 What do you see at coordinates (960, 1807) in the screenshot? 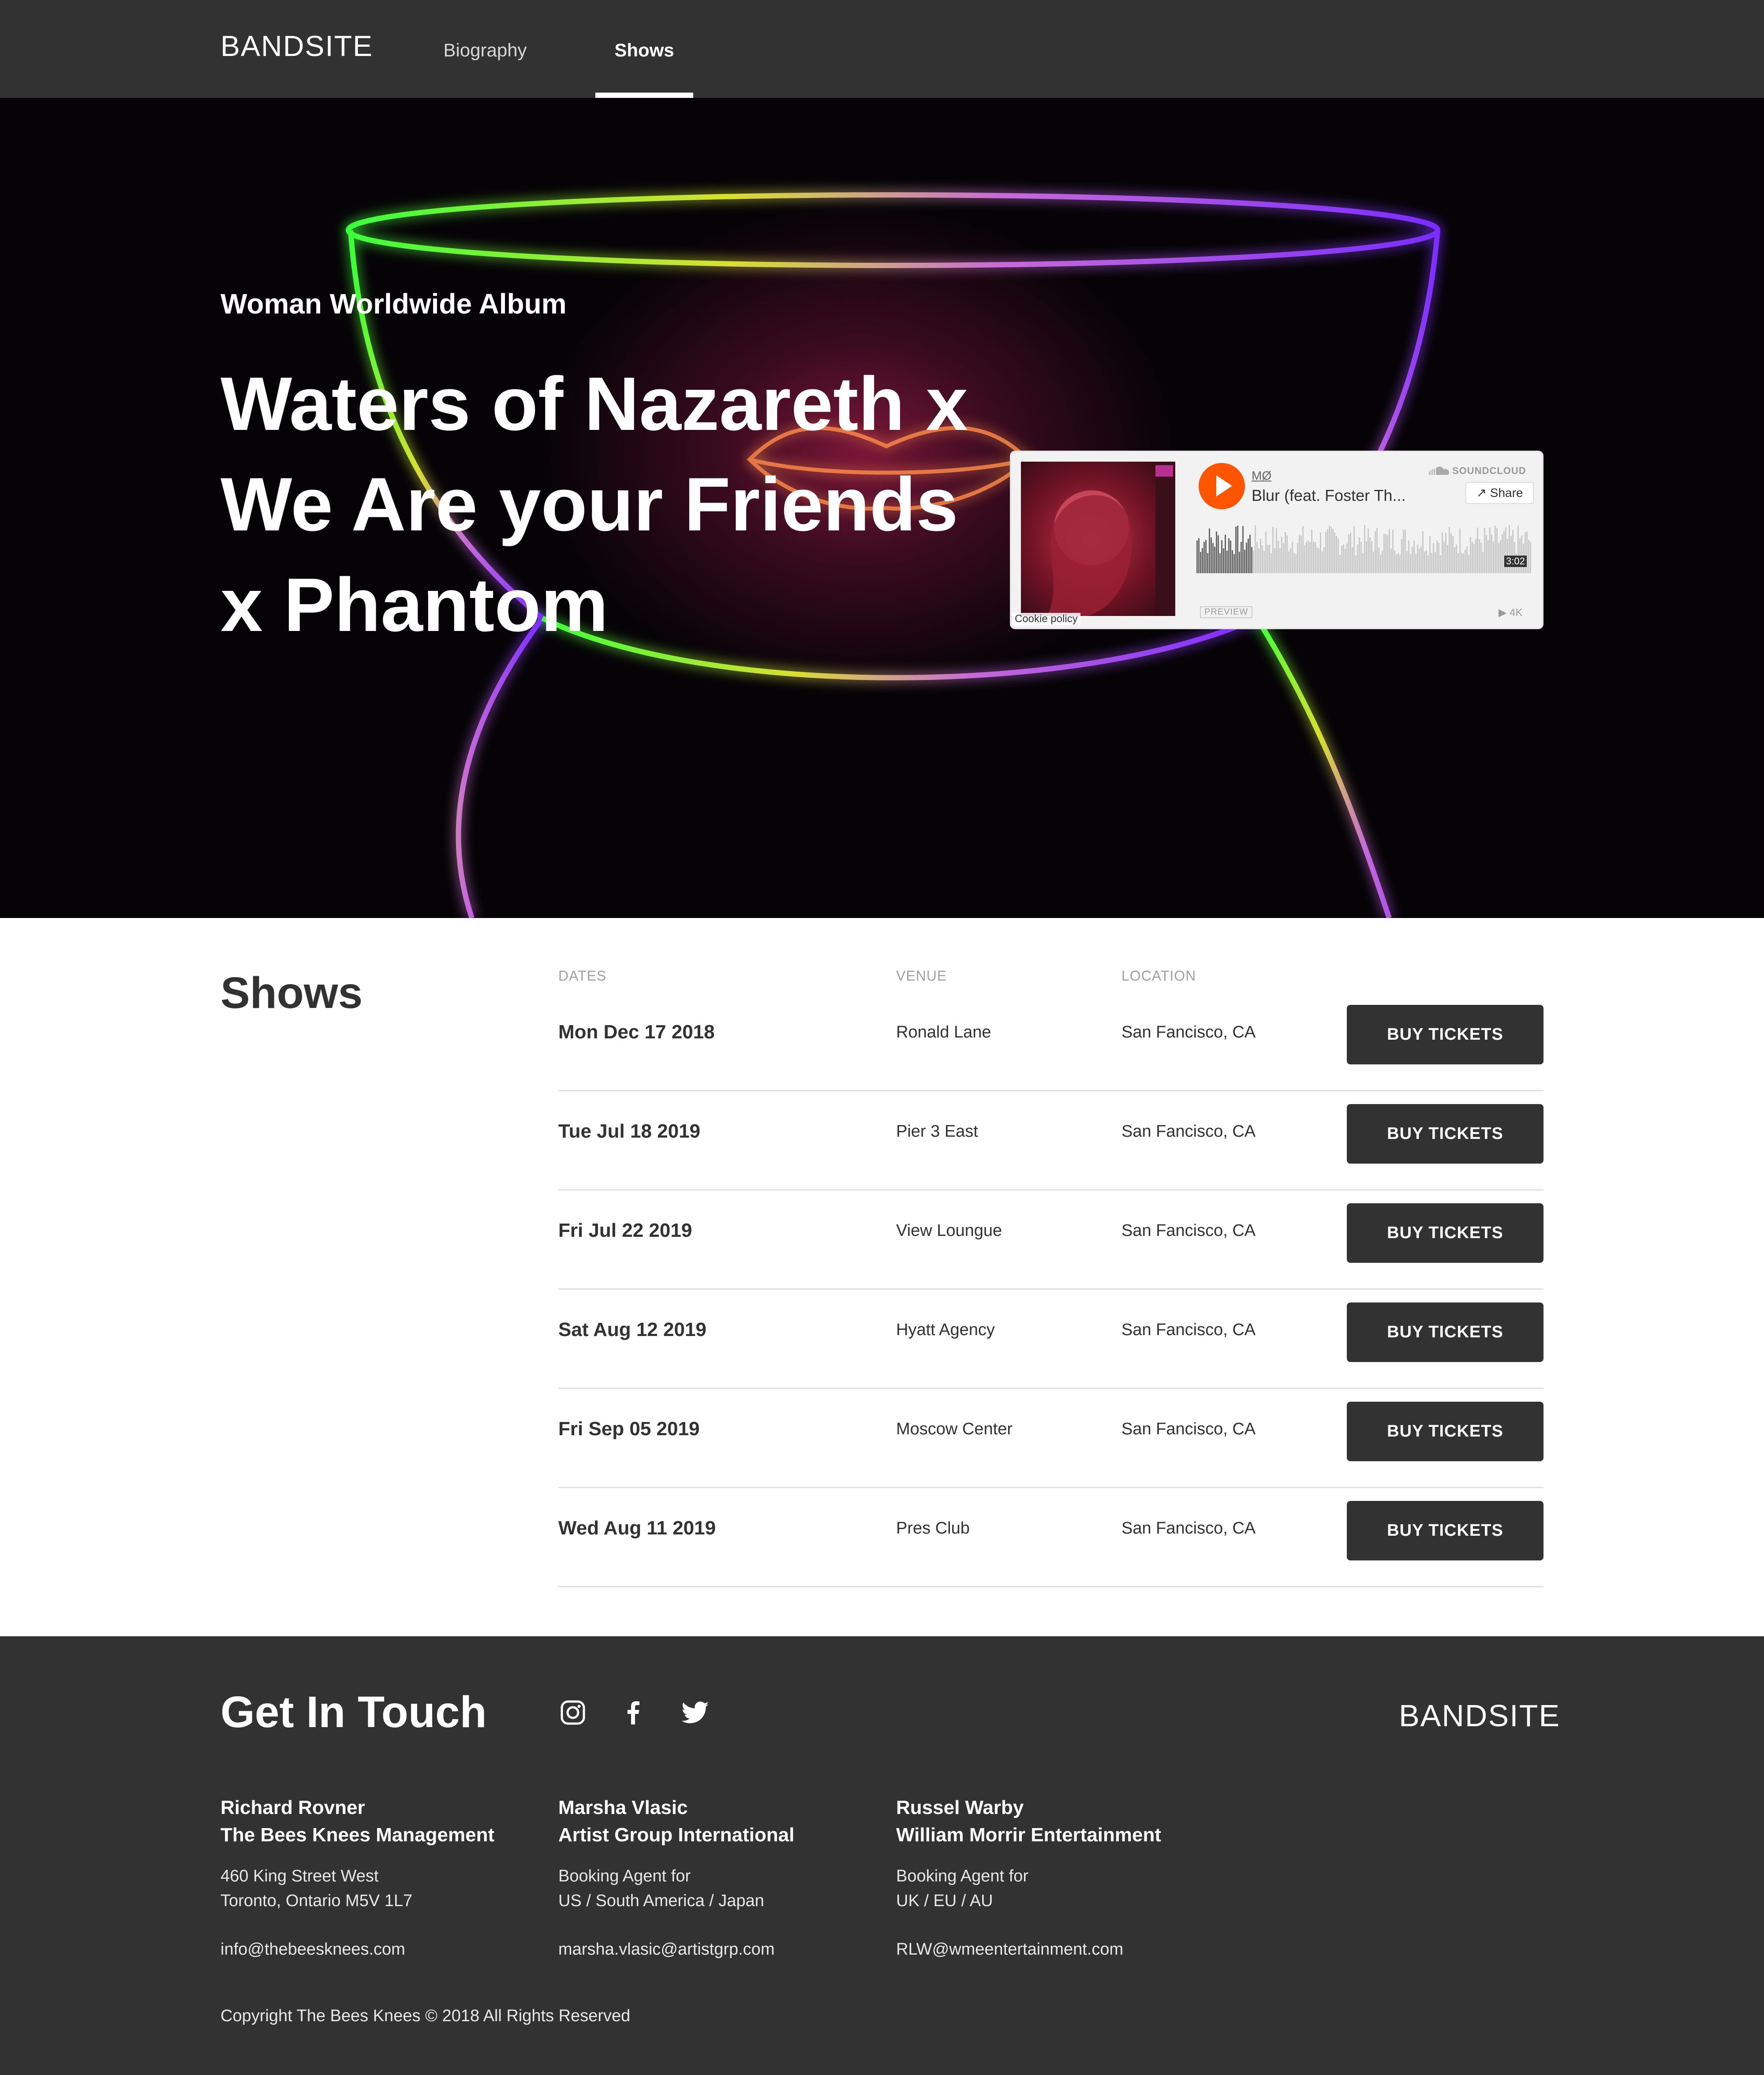
I see `contact-name: Russel Warby` at bounding box center [960, 1807].